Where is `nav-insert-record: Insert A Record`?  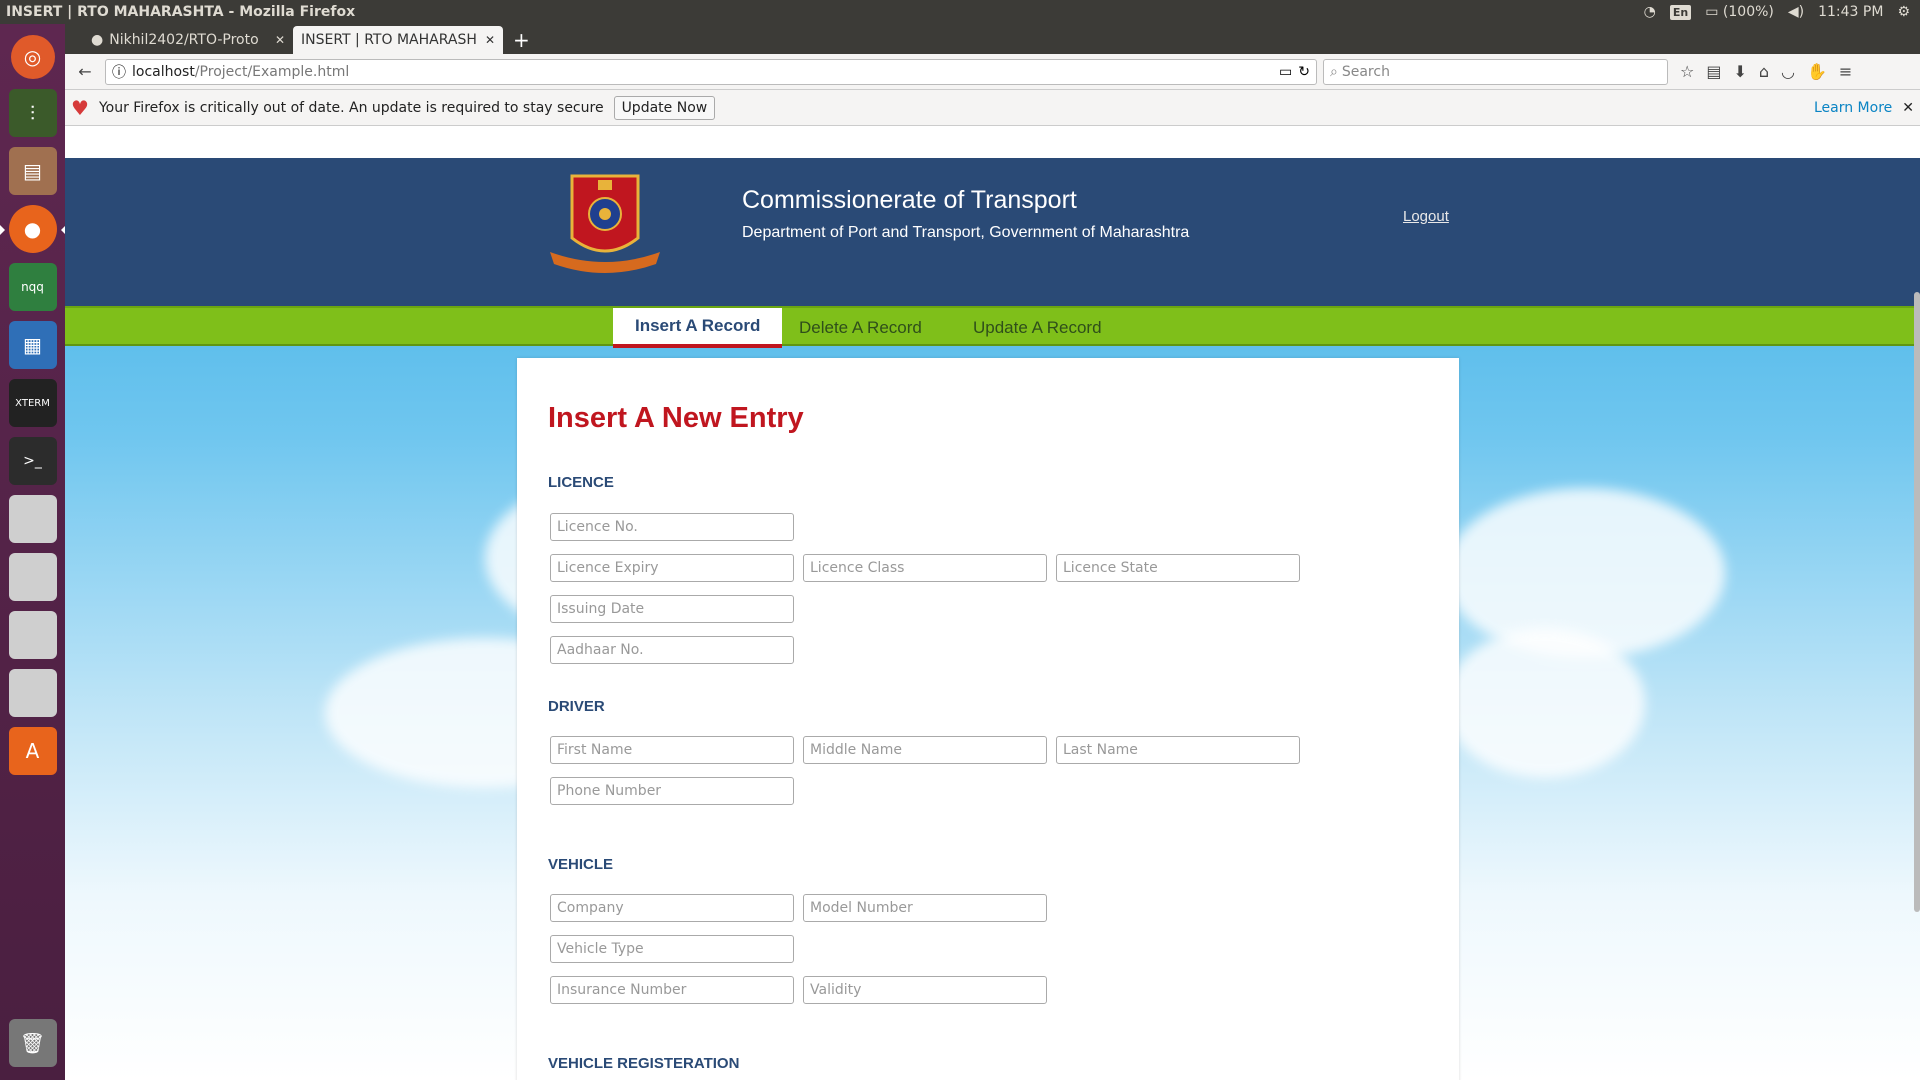
nav-insert-record: Insert A Record is located at coordinates (698, 328).